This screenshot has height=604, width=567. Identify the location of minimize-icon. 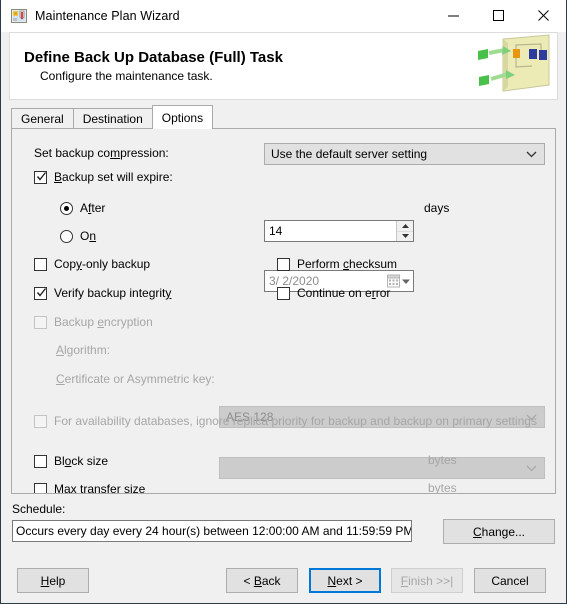
(453, 16).